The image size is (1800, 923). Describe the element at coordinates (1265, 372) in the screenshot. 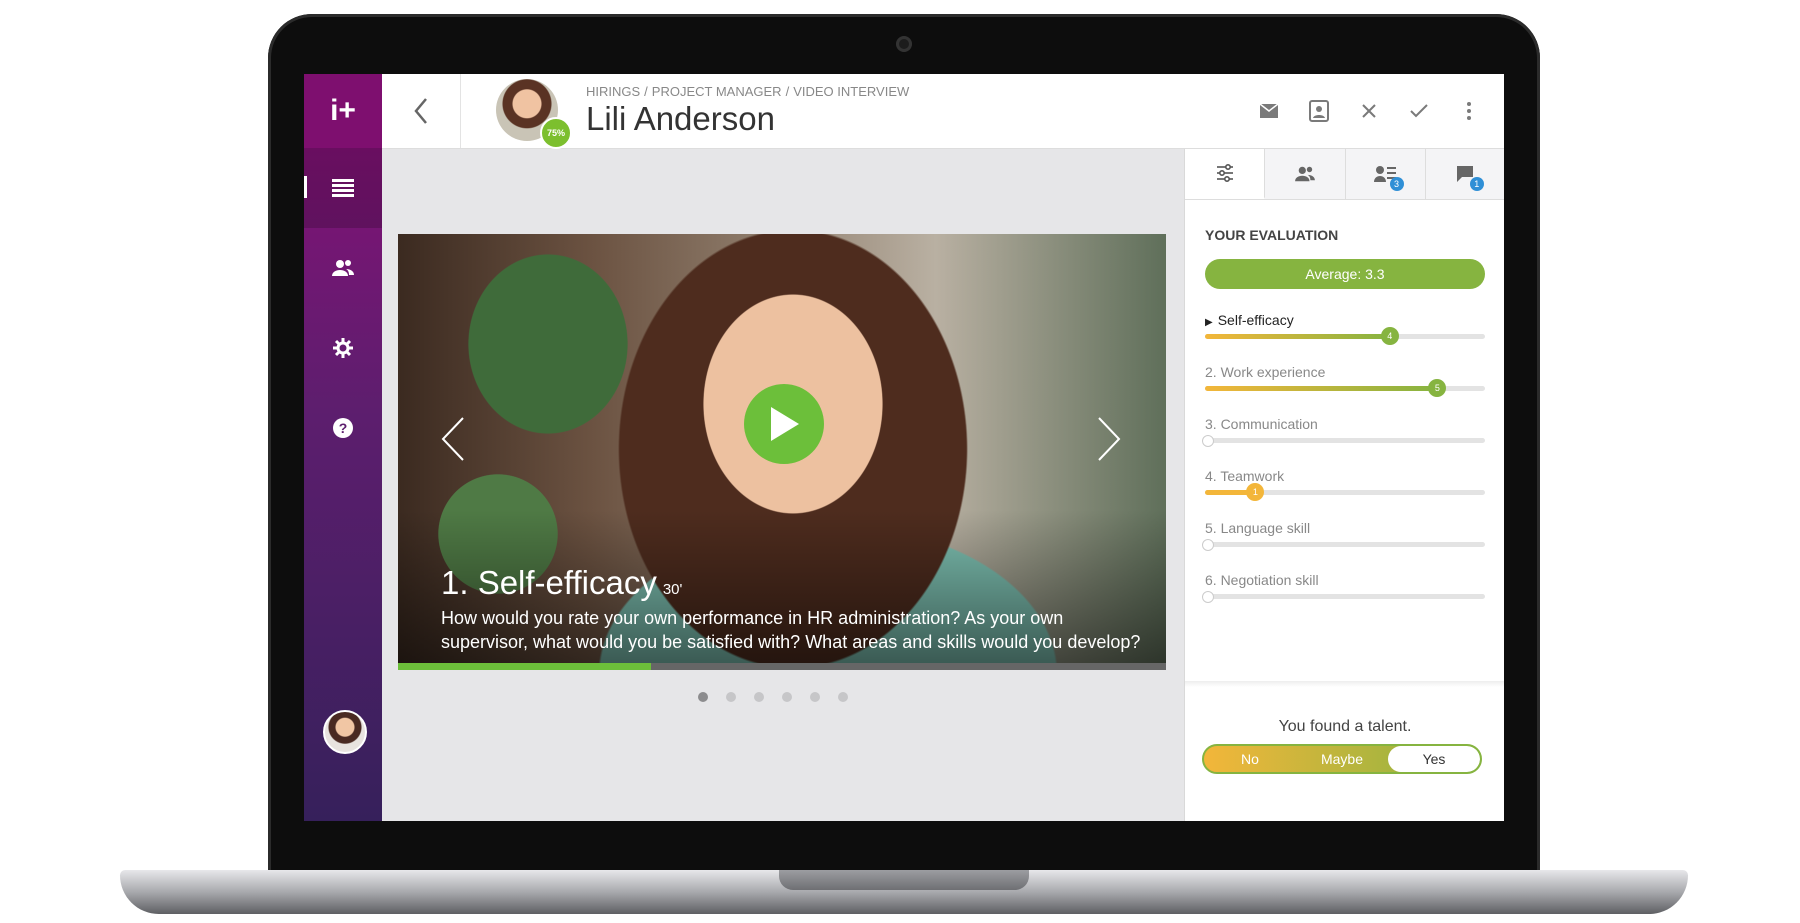

I see `criterion-name: 2. Work experience` at that location.